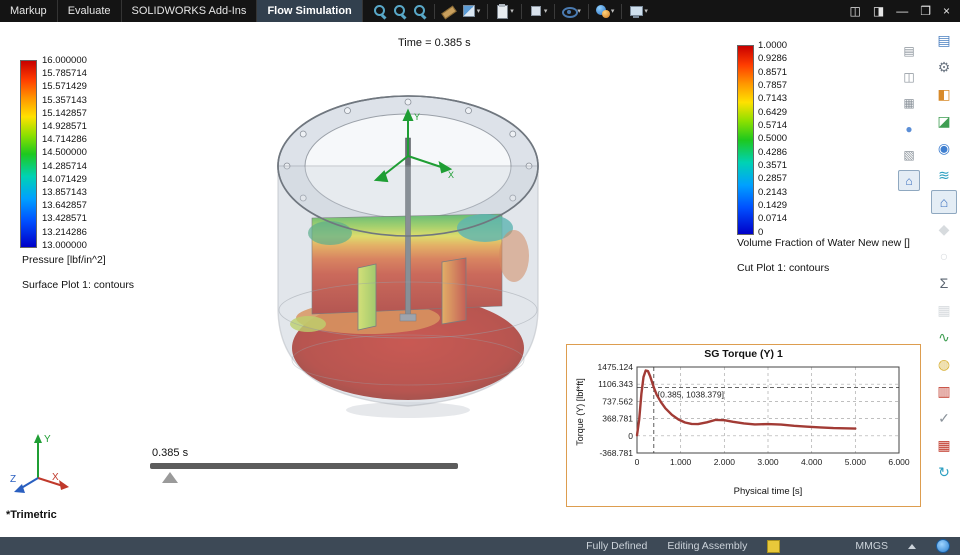  Describe the element at coordinates (944, 94) in the screenshot. I see `cut-plot-icon: ◧` at that location.